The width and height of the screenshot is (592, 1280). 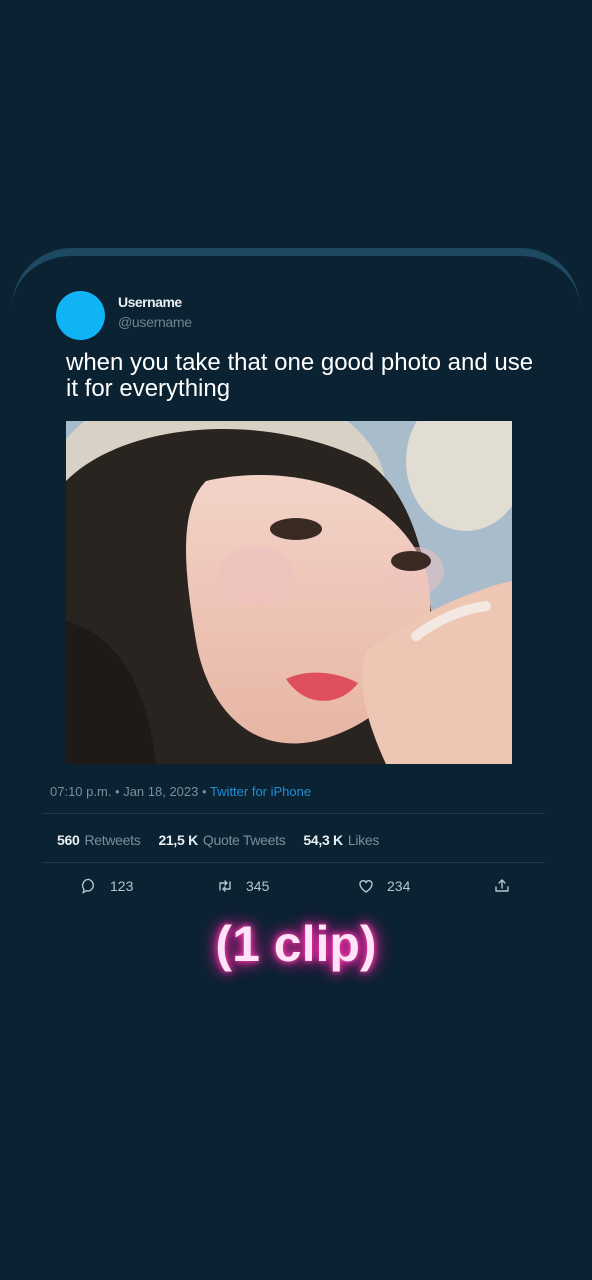 I want to click on tweet-source-link: Twitter for iPhone, so click(x=260, y=791).